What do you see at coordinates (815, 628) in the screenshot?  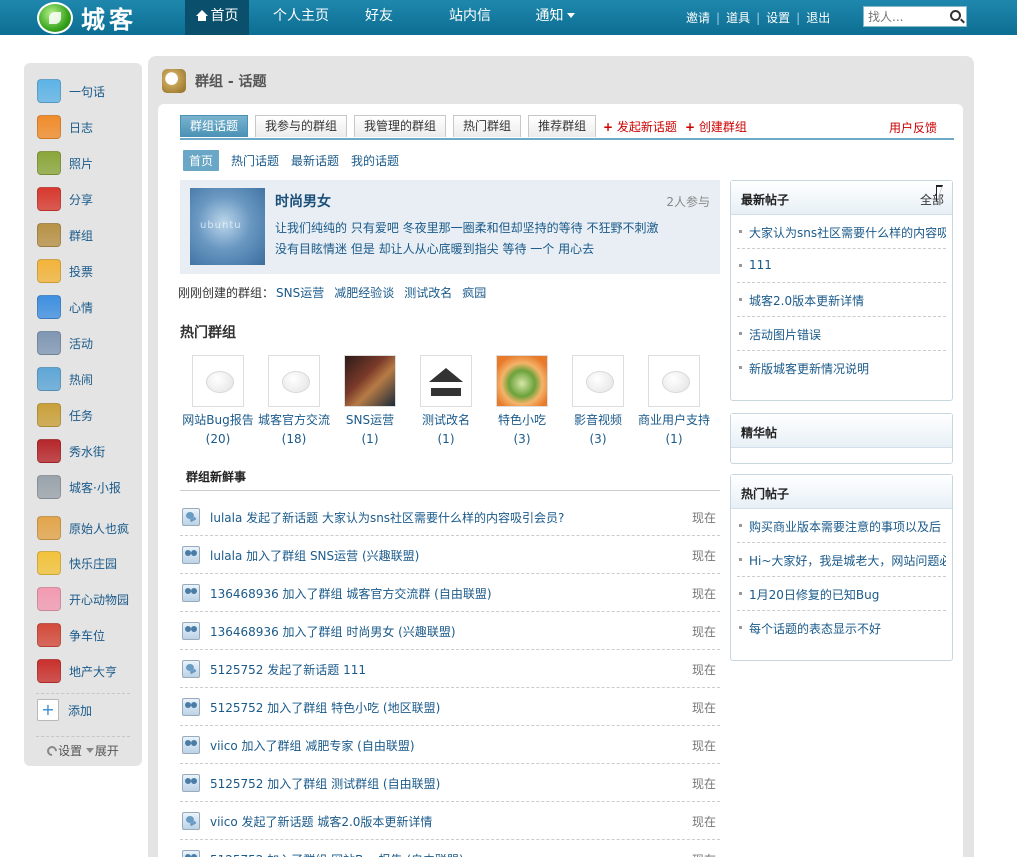 I see `post-title: 每个话题的表态显示不好` at bounding box center [815, 628].